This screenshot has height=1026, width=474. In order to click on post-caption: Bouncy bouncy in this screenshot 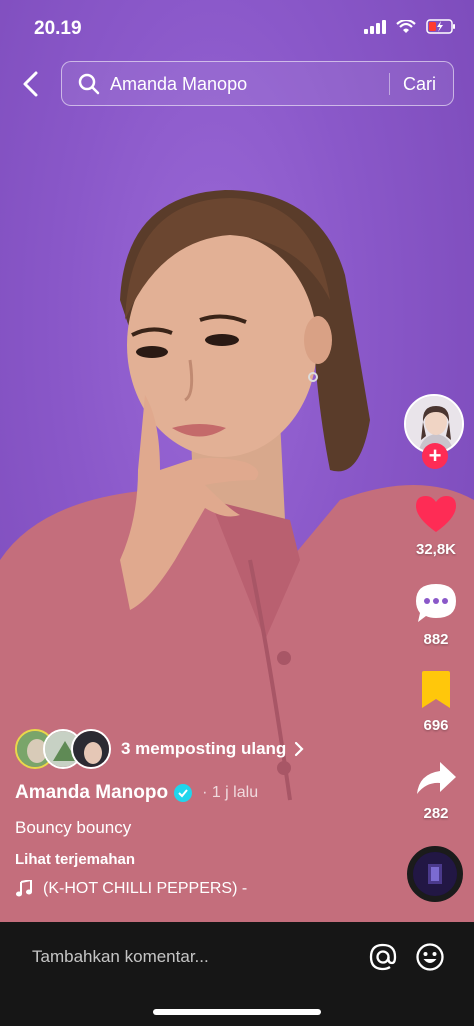, I will do `click(73, 827)`.